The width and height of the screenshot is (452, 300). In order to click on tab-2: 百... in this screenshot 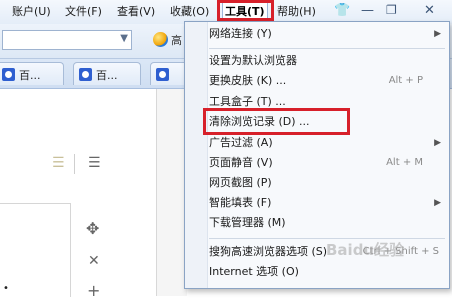, I will do `click(107, 73)`.